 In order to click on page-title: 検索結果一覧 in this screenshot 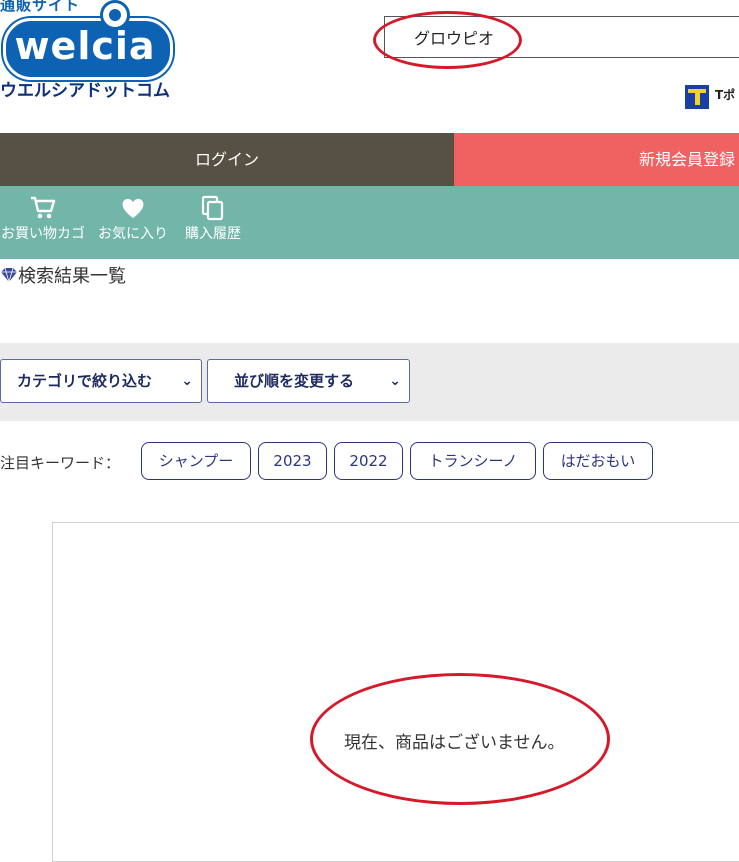, I will do `click(63, 275)`.